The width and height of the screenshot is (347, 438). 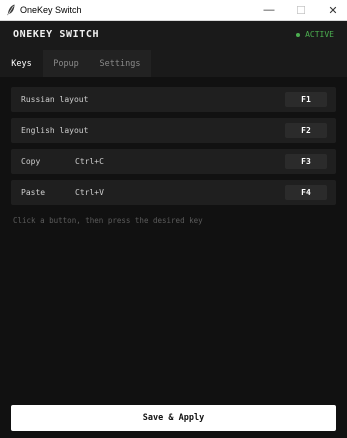 What do you see at coordinates (173, 130) in the screenshot?
I see `binding-row-english-layout: English layout F2` at bounding box center [173, 130].